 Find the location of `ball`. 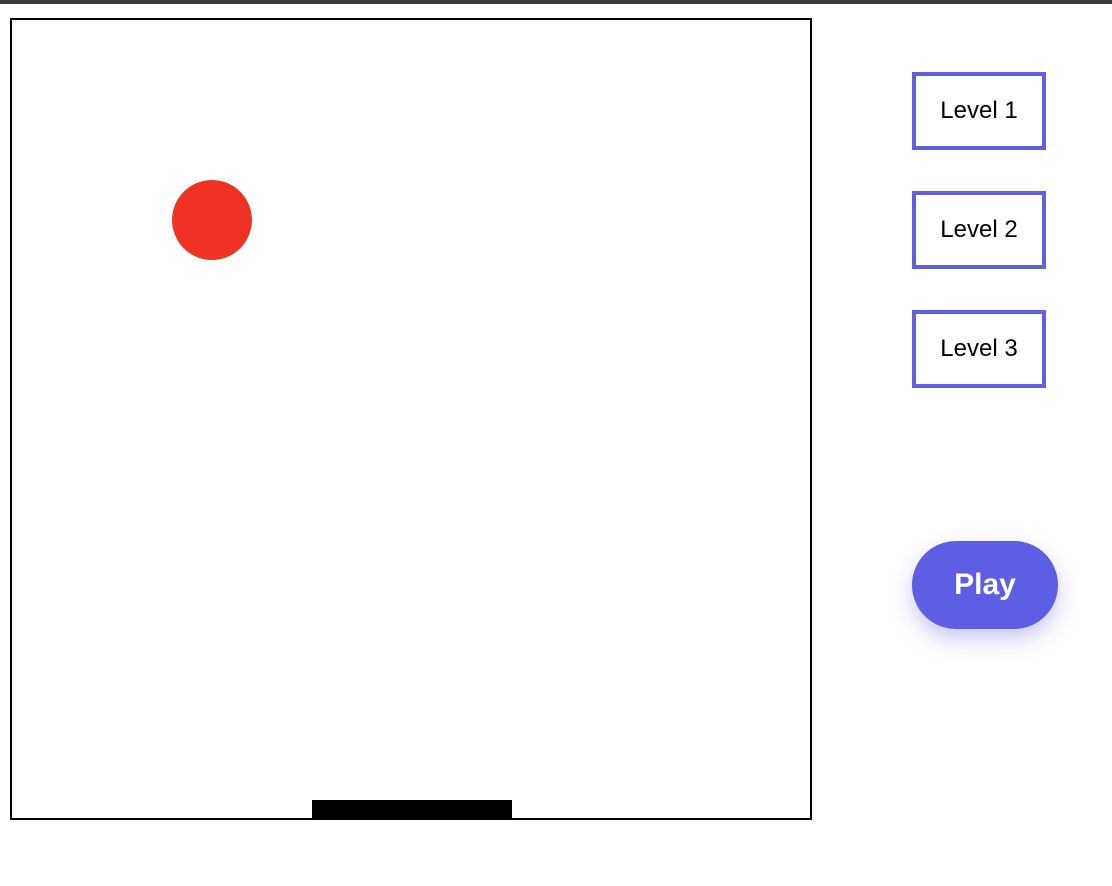

ball is located at coordinates (212, 220).